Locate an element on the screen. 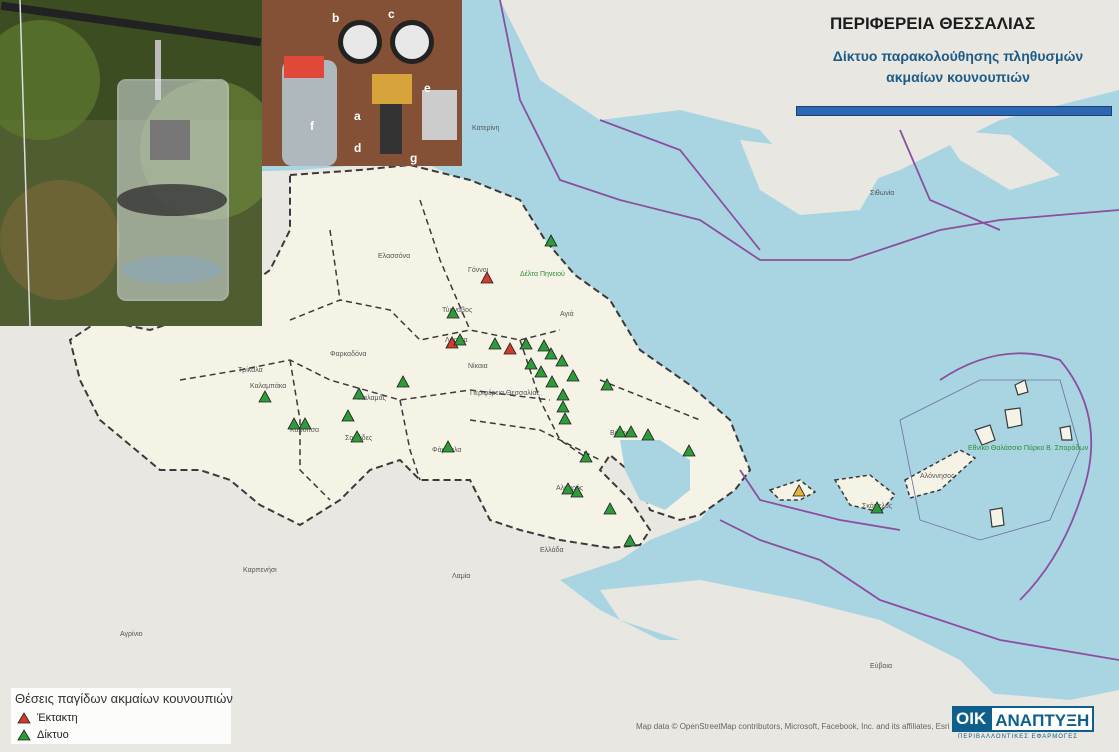  title-underline-bar is located at coordinates (954, 111).